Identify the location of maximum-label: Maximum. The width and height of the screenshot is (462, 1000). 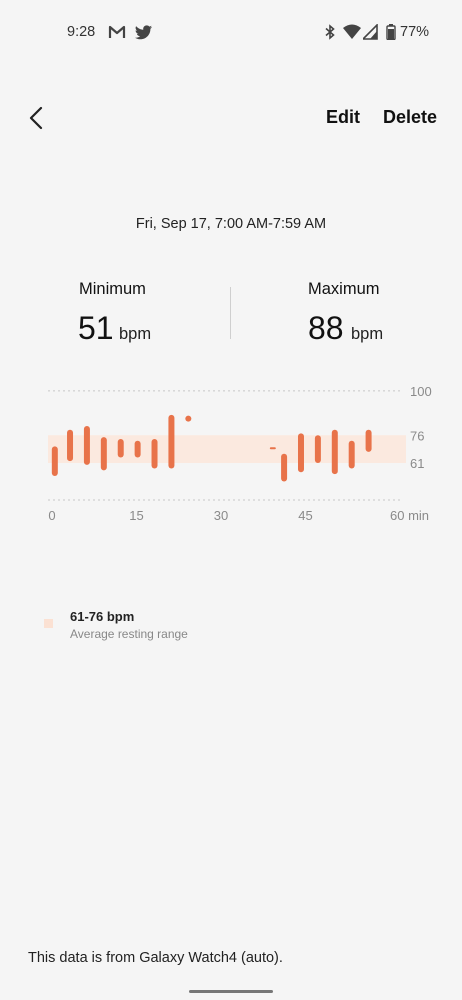
(344, 289).